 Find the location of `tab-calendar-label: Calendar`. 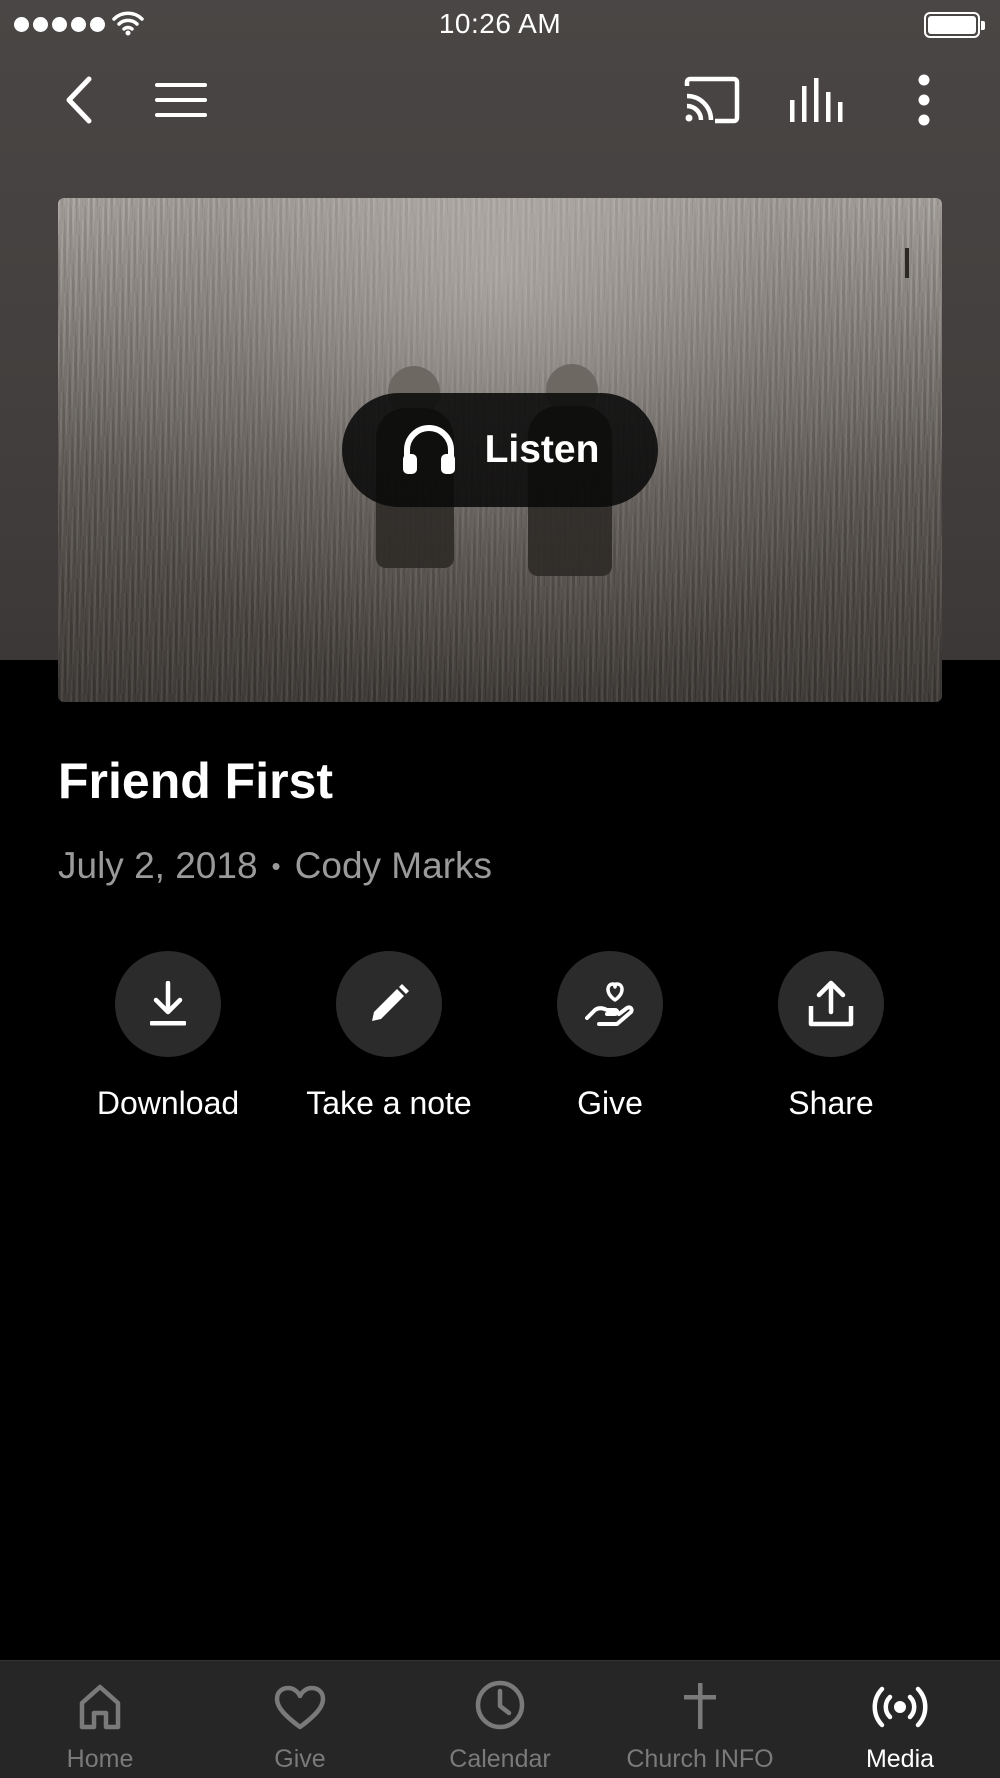

tab-calendar-label: Calendar is located at coordinates (500, 1759).